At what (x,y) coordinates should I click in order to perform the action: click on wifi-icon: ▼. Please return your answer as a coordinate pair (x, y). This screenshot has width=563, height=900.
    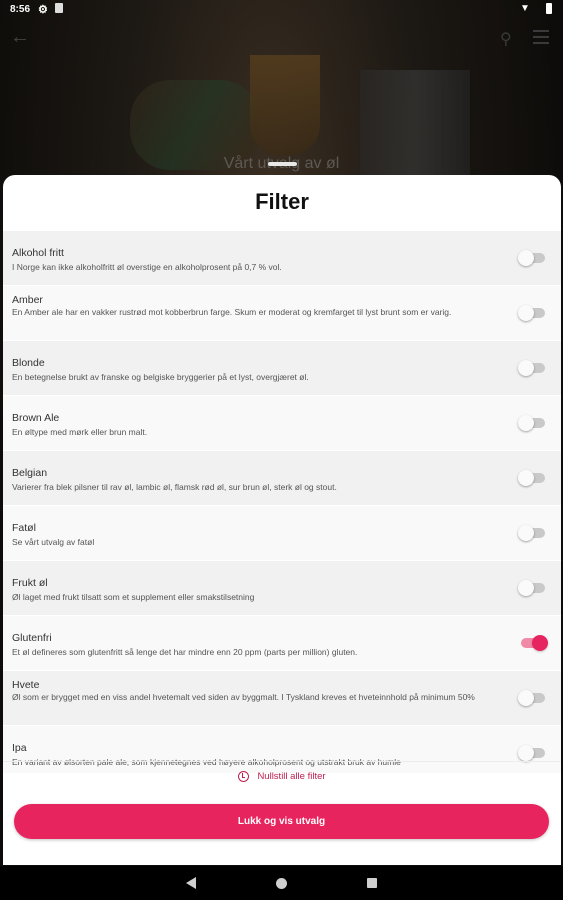
    Looking at the image, I should click on (525, 8).